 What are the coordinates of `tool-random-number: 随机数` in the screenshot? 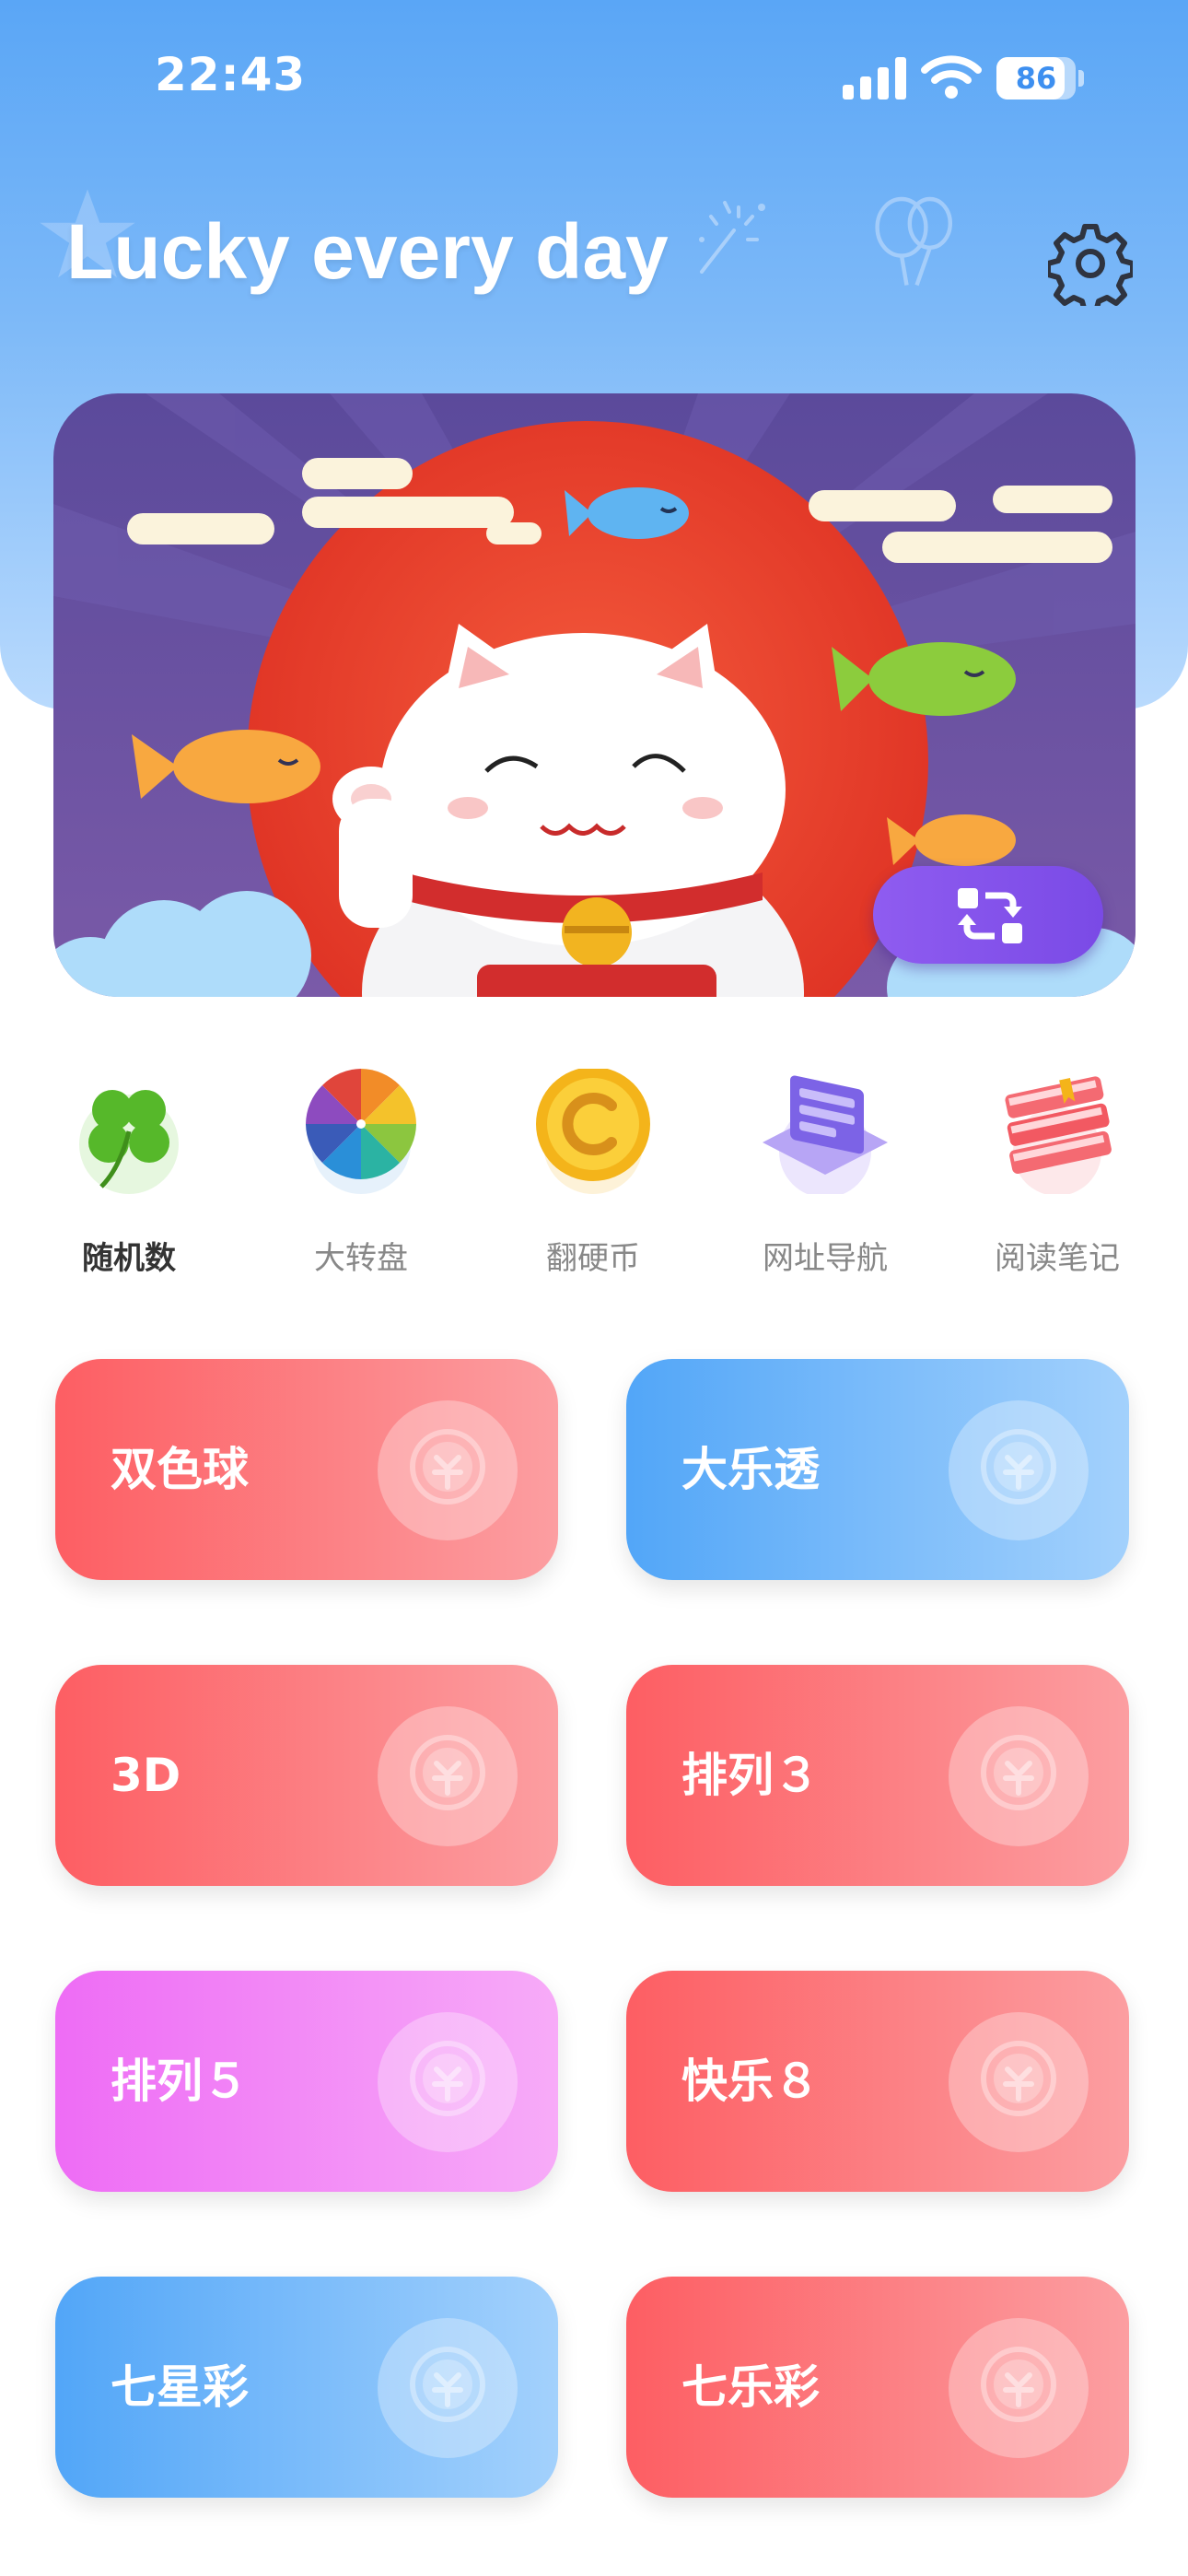 It's located at (129, 1179).